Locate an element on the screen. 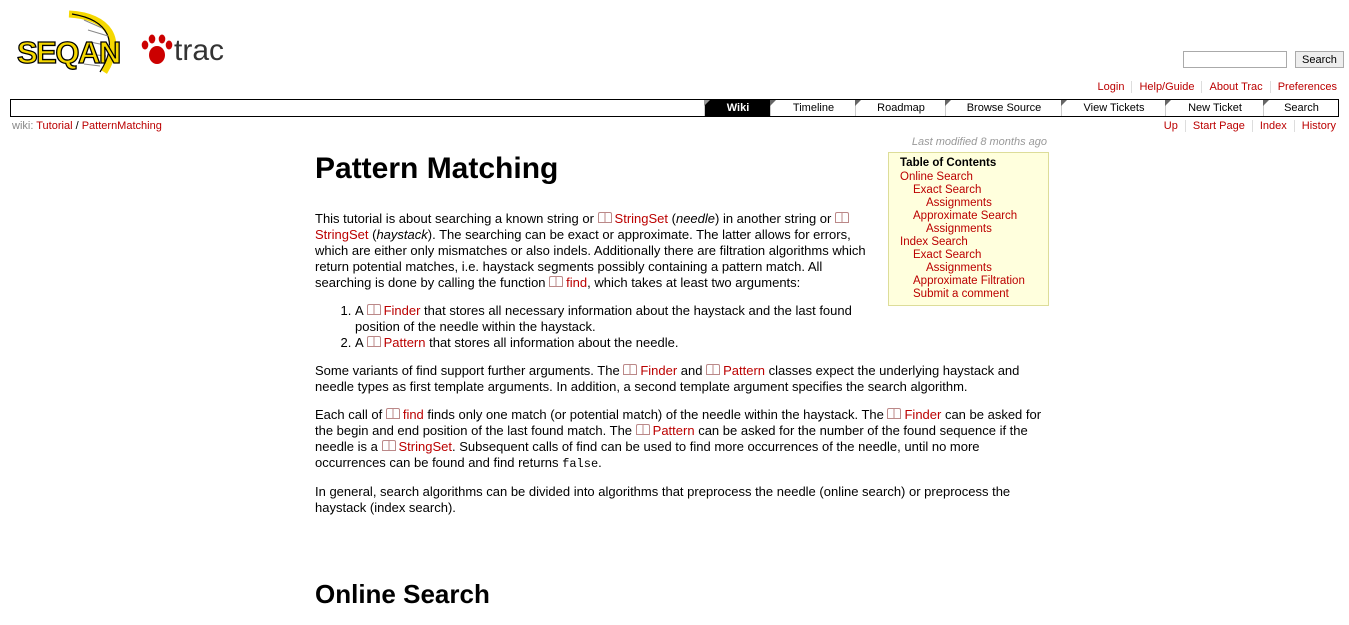  logo-text-seqan: SEQAN is located at coordinates (68, 52).